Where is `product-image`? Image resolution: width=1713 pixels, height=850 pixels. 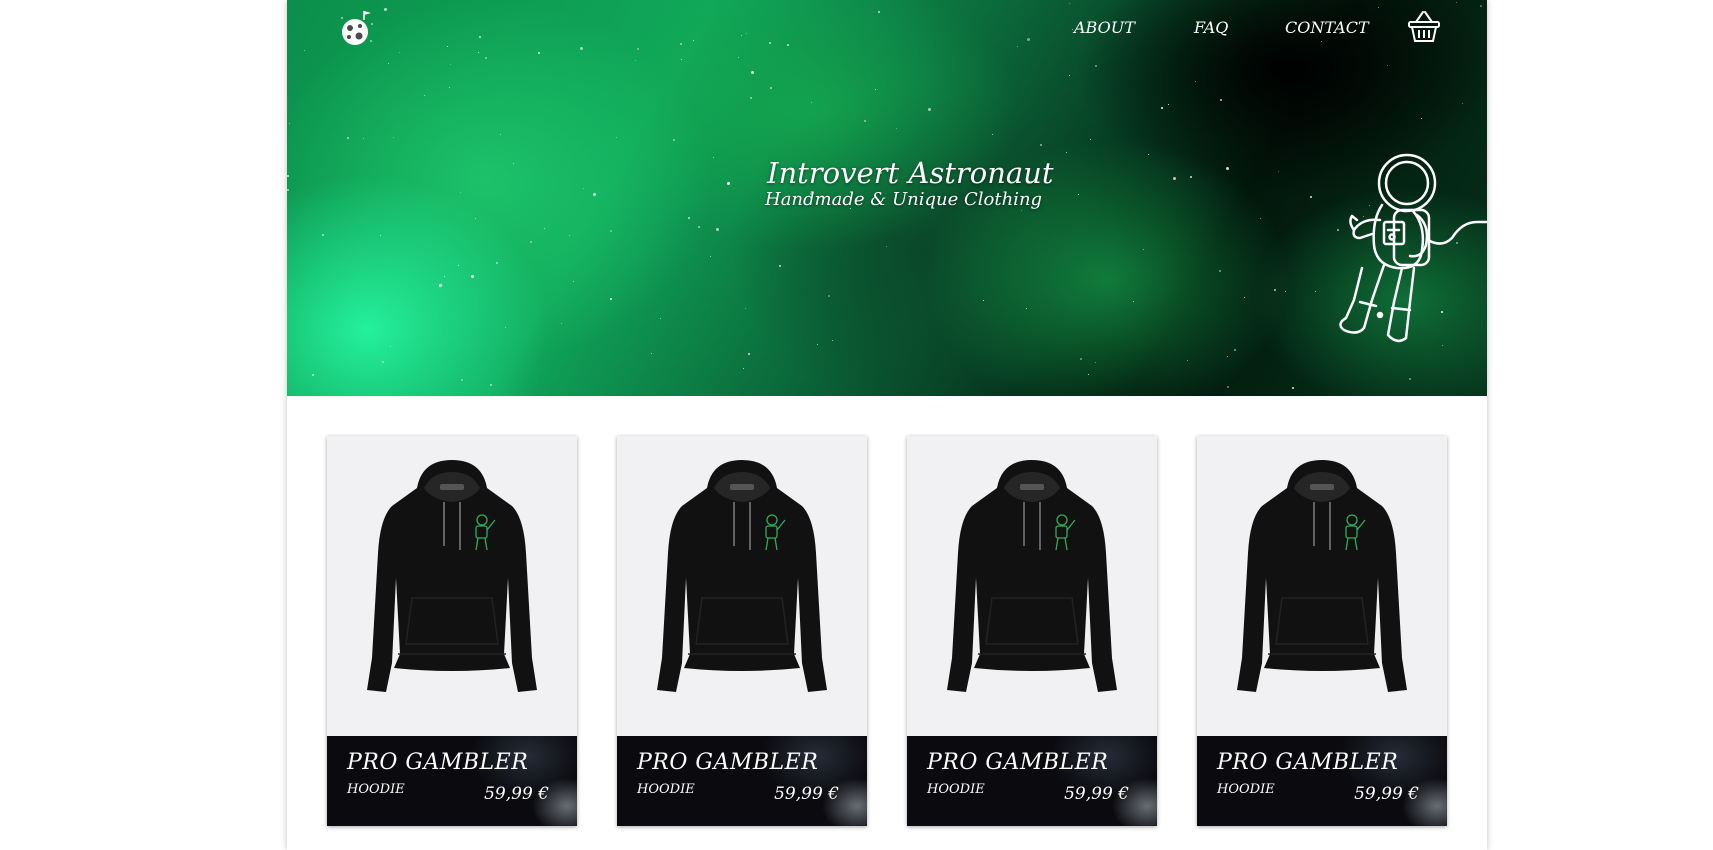 product-image is located at coordinates (742, 586).